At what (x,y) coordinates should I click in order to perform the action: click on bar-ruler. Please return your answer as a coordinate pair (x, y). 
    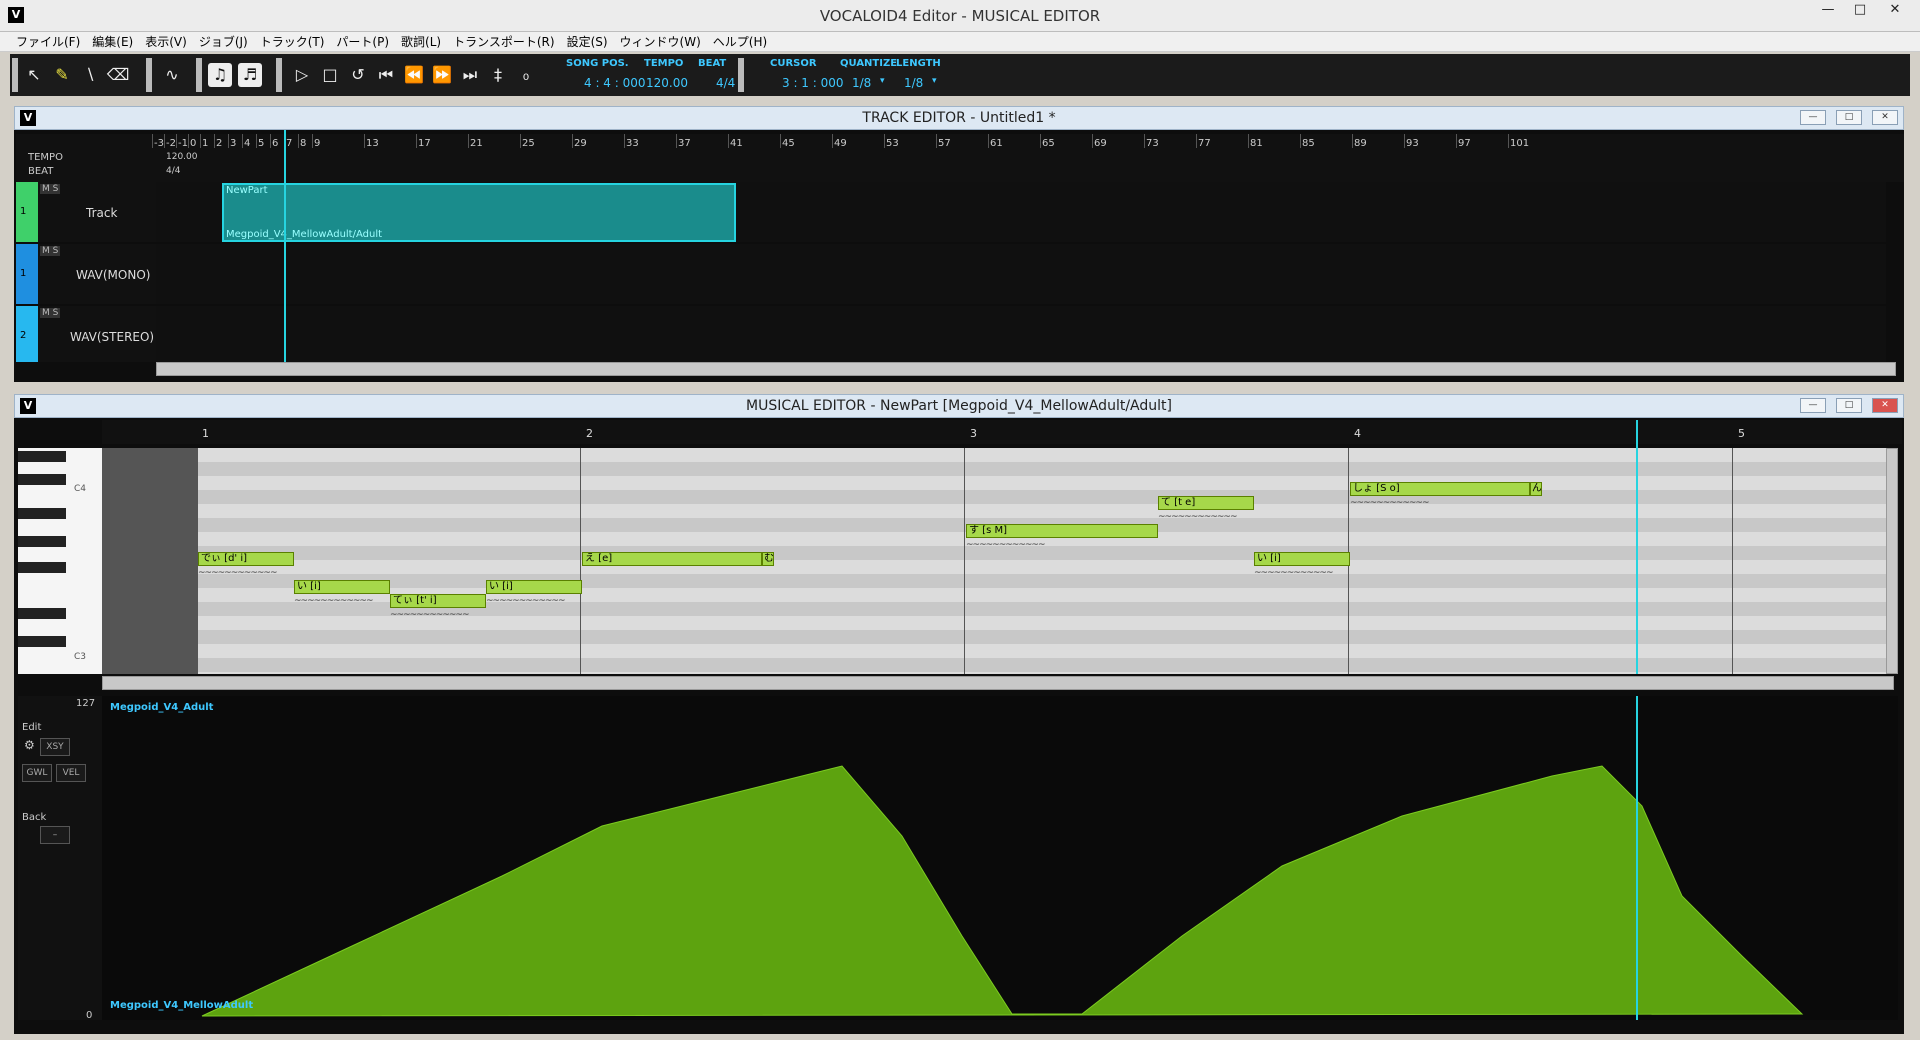
    Looking at the image, I should click on (1002, 432).